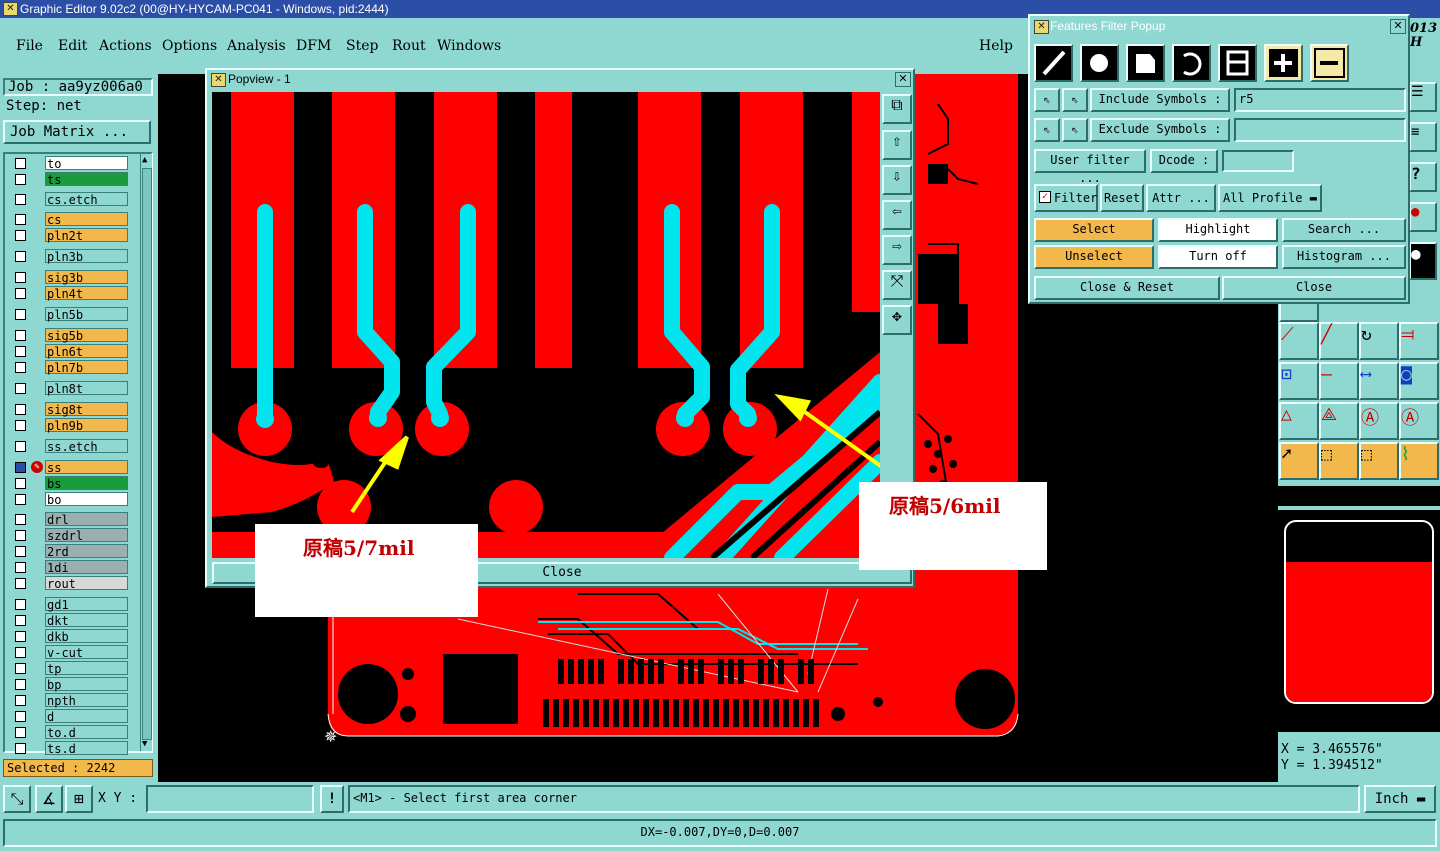  Describe the element at coordinates (86, 684) in the screenshot. I see `layer-name: bp` at that location.